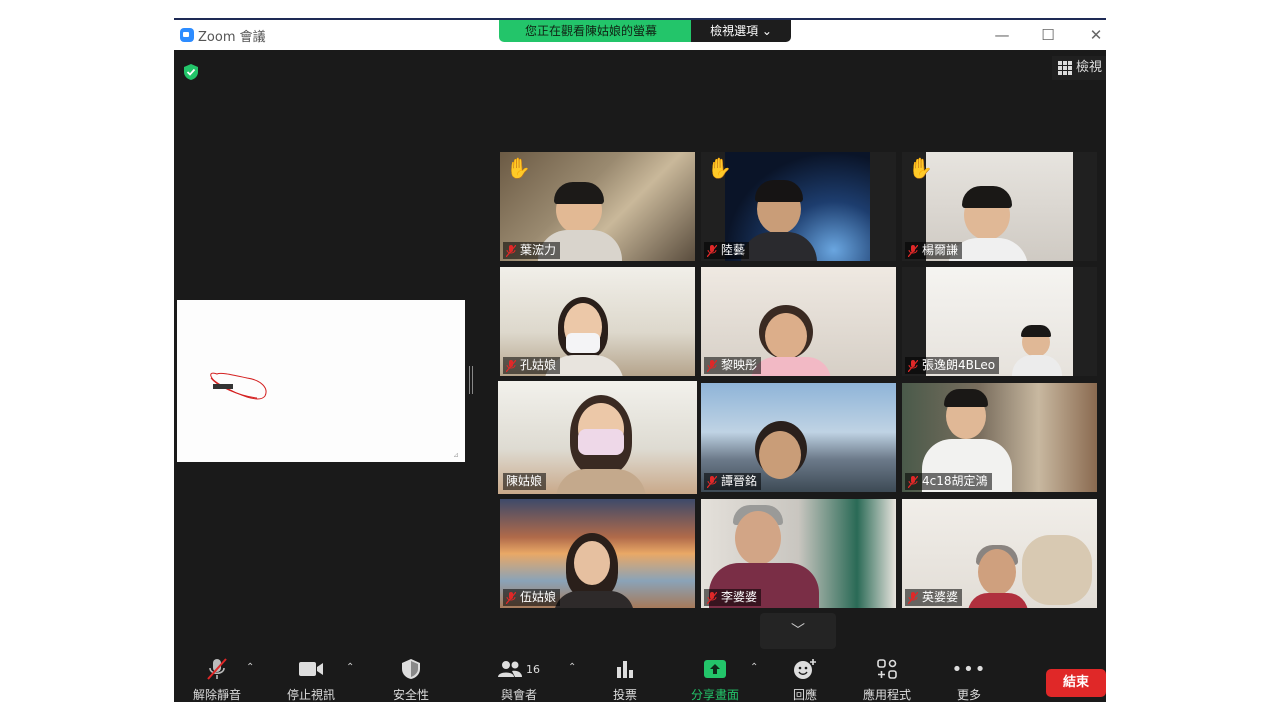 The height and width of the screenshot is (720, 1280). What do you see at coordinates (940, 597) in the screenshot?
I see `participant-name: 英婆婆` at bounding box center [940, 597].